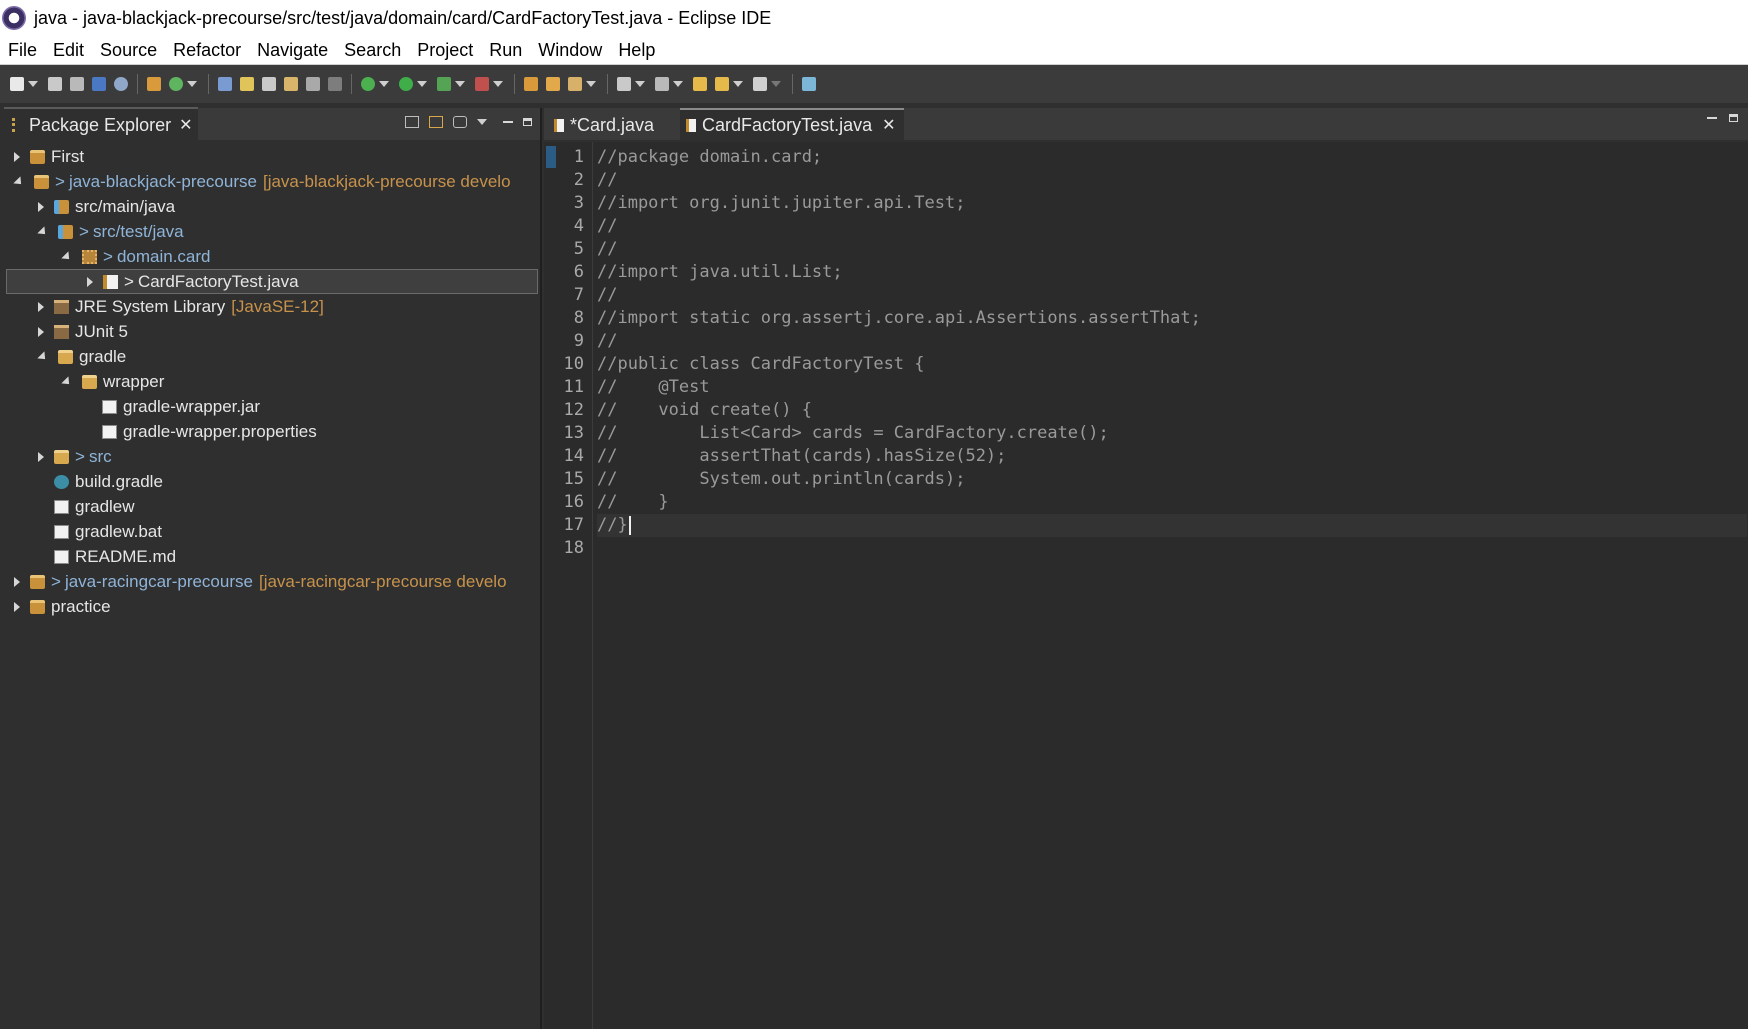 This screenshot has width=1748, height=1029. What do you see at coordinates (62, 606) in the screenshot?
I see `tree-item-practice: practice` at bounding box center [62, 606].